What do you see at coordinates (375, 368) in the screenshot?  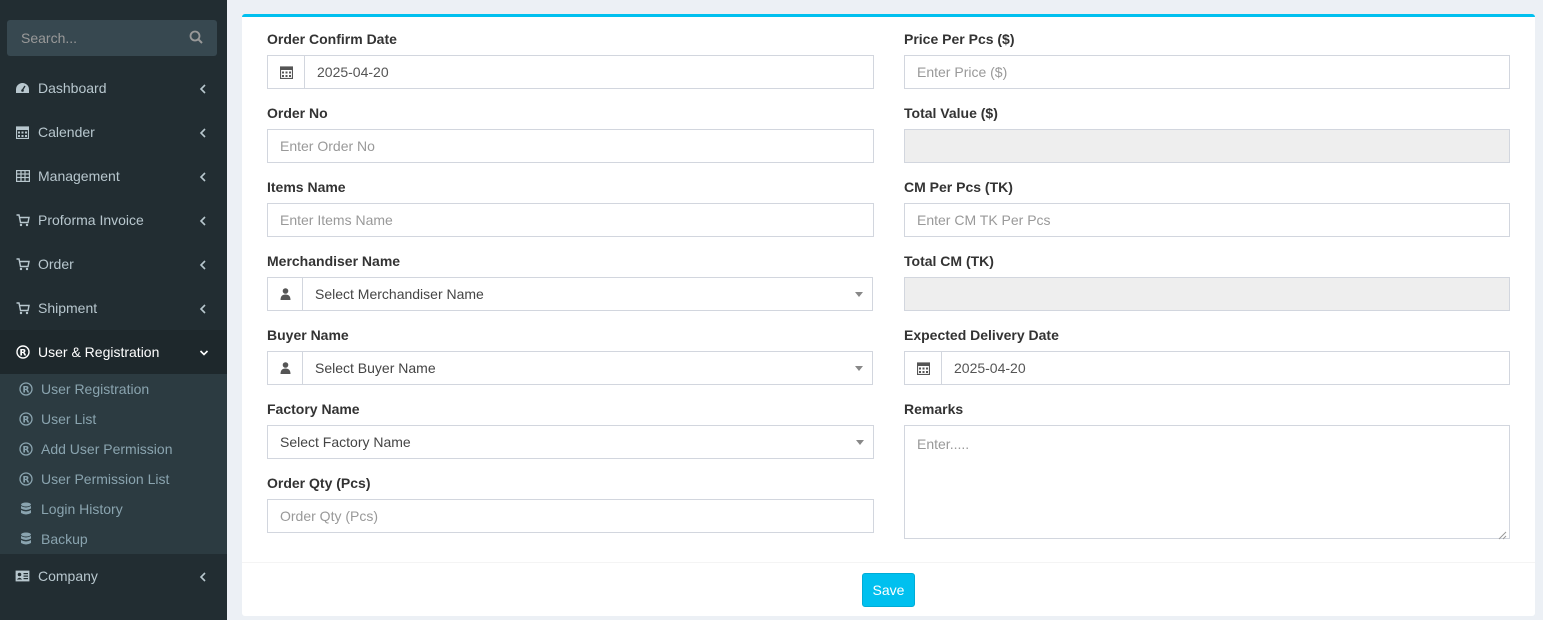 I see `buyer-name-selected: Select Buyer Name` at bounding box center [375, 368].